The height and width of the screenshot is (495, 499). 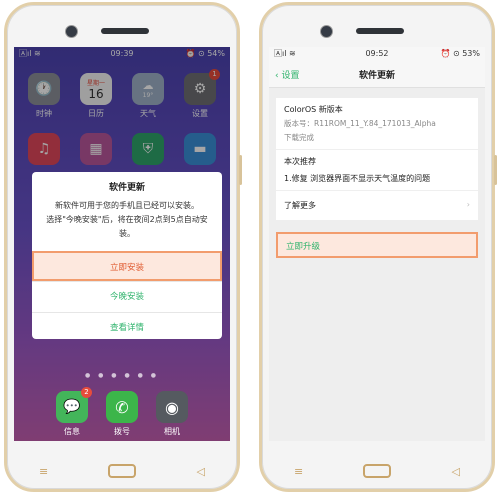 I want to click on dock: 💬 2 信息 ✆ 拨号 ◉ 相机, so click(x=122, y=412).